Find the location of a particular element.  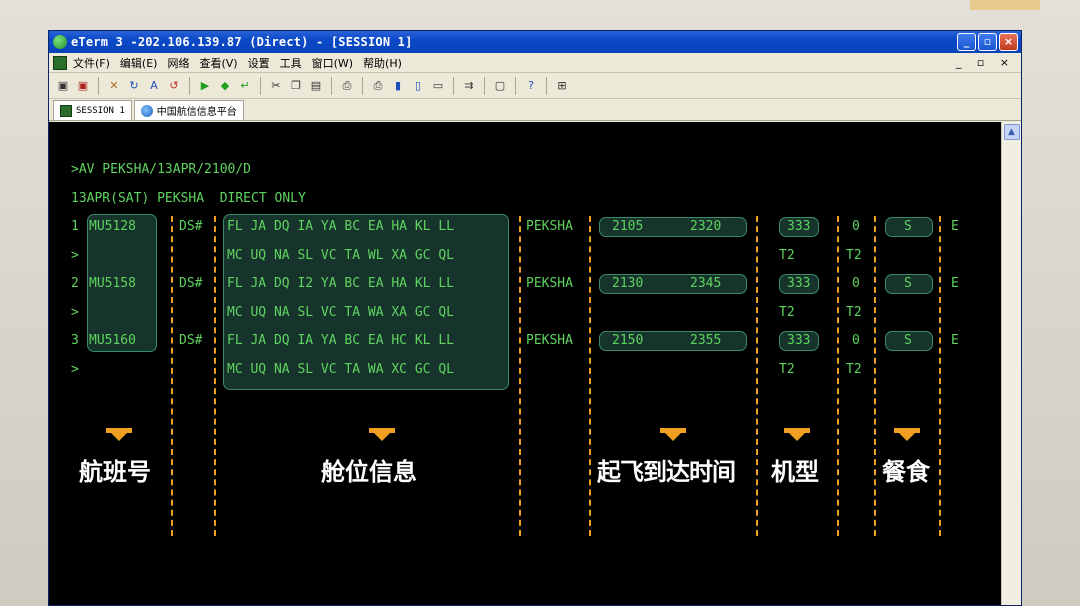

caption-aircraft: 机型 is located at coordinates (795, 472).